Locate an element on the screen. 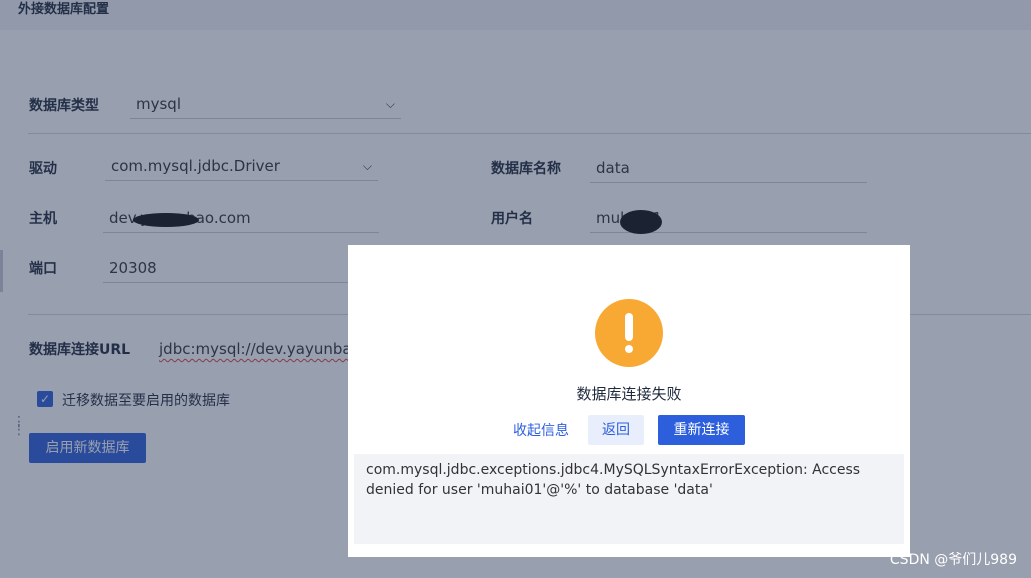  reconnect-button: 重新连接 is located at coordinates (701, 430).